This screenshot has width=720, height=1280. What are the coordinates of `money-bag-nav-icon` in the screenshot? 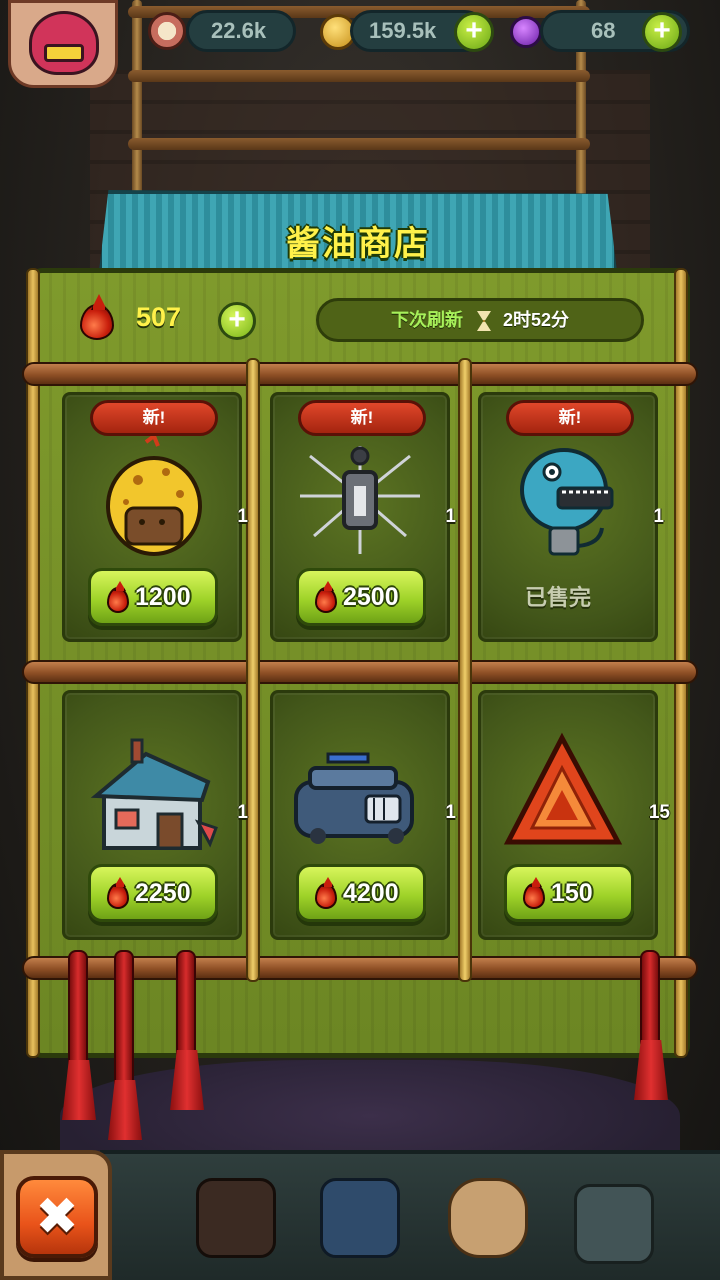 It's located at (488, 1218).